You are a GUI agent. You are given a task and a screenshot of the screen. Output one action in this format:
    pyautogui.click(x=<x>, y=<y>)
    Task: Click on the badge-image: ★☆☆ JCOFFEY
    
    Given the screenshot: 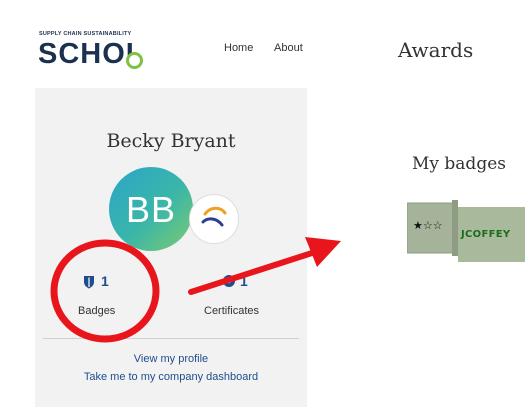 What is the action you would take?
    pyautogui.click(x=466, y=231)
    